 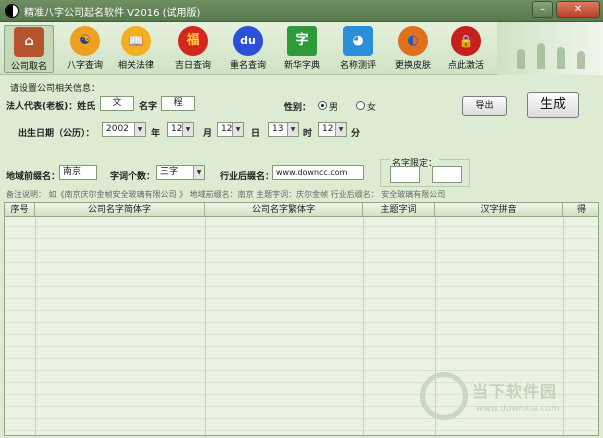 What do you see at coordinates (578, 9) in the screenshot?
I see `close-button: ✕` at bounding box center [578, 9].